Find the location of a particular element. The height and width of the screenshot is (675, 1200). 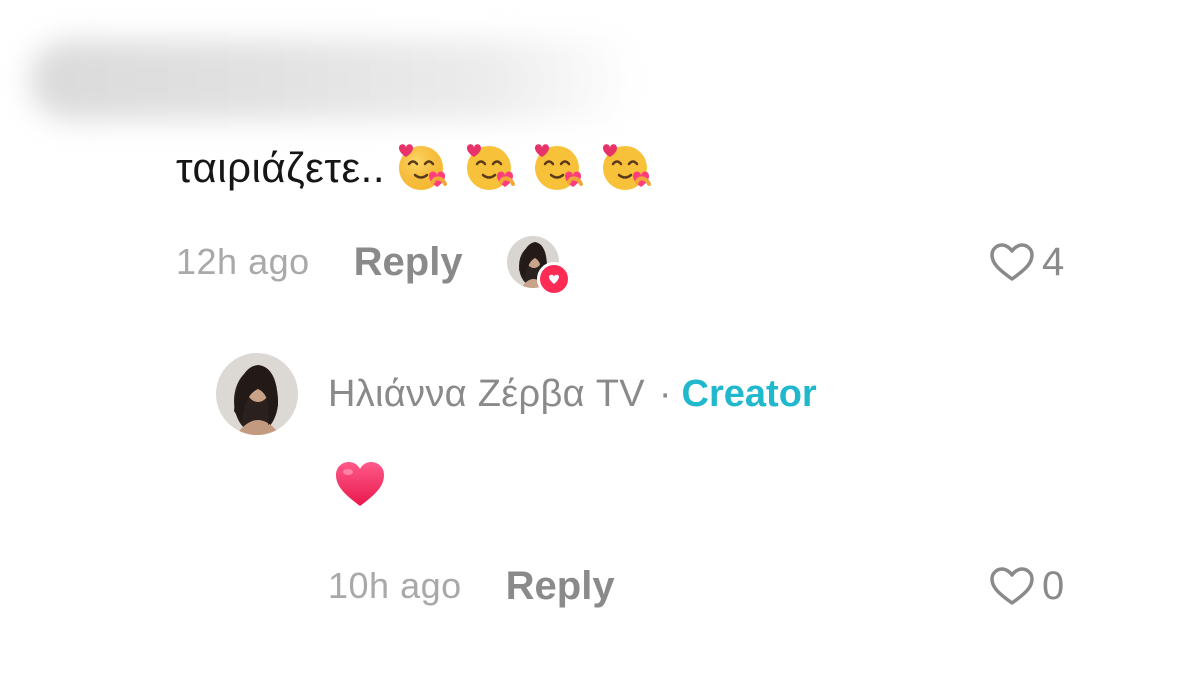

comment-meta-row: 12h ago Reply is located at coordinates (373, 265).